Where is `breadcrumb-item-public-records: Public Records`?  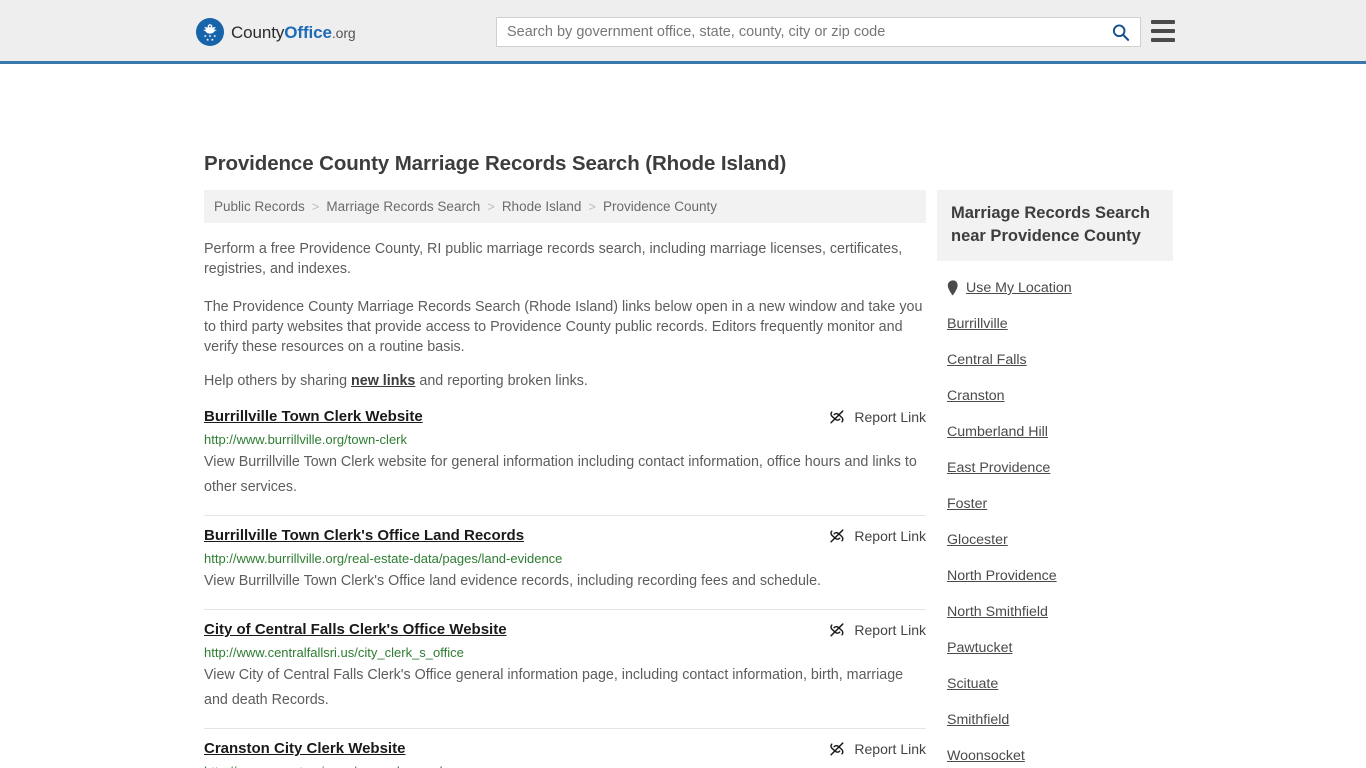 breadcrumb-item-public-records: Public Records is located at coordinates (259, 206).